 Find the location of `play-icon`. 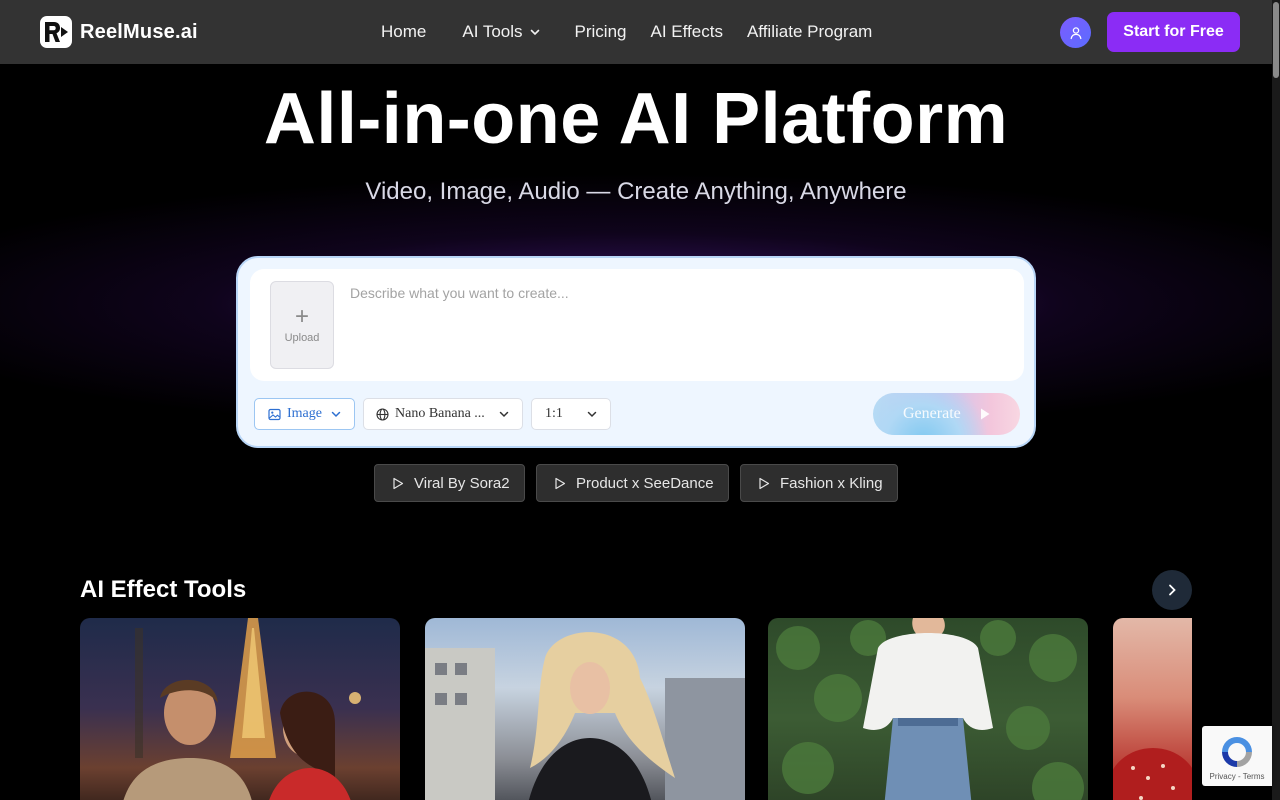

play-icon is located at coordinates (985, 414).